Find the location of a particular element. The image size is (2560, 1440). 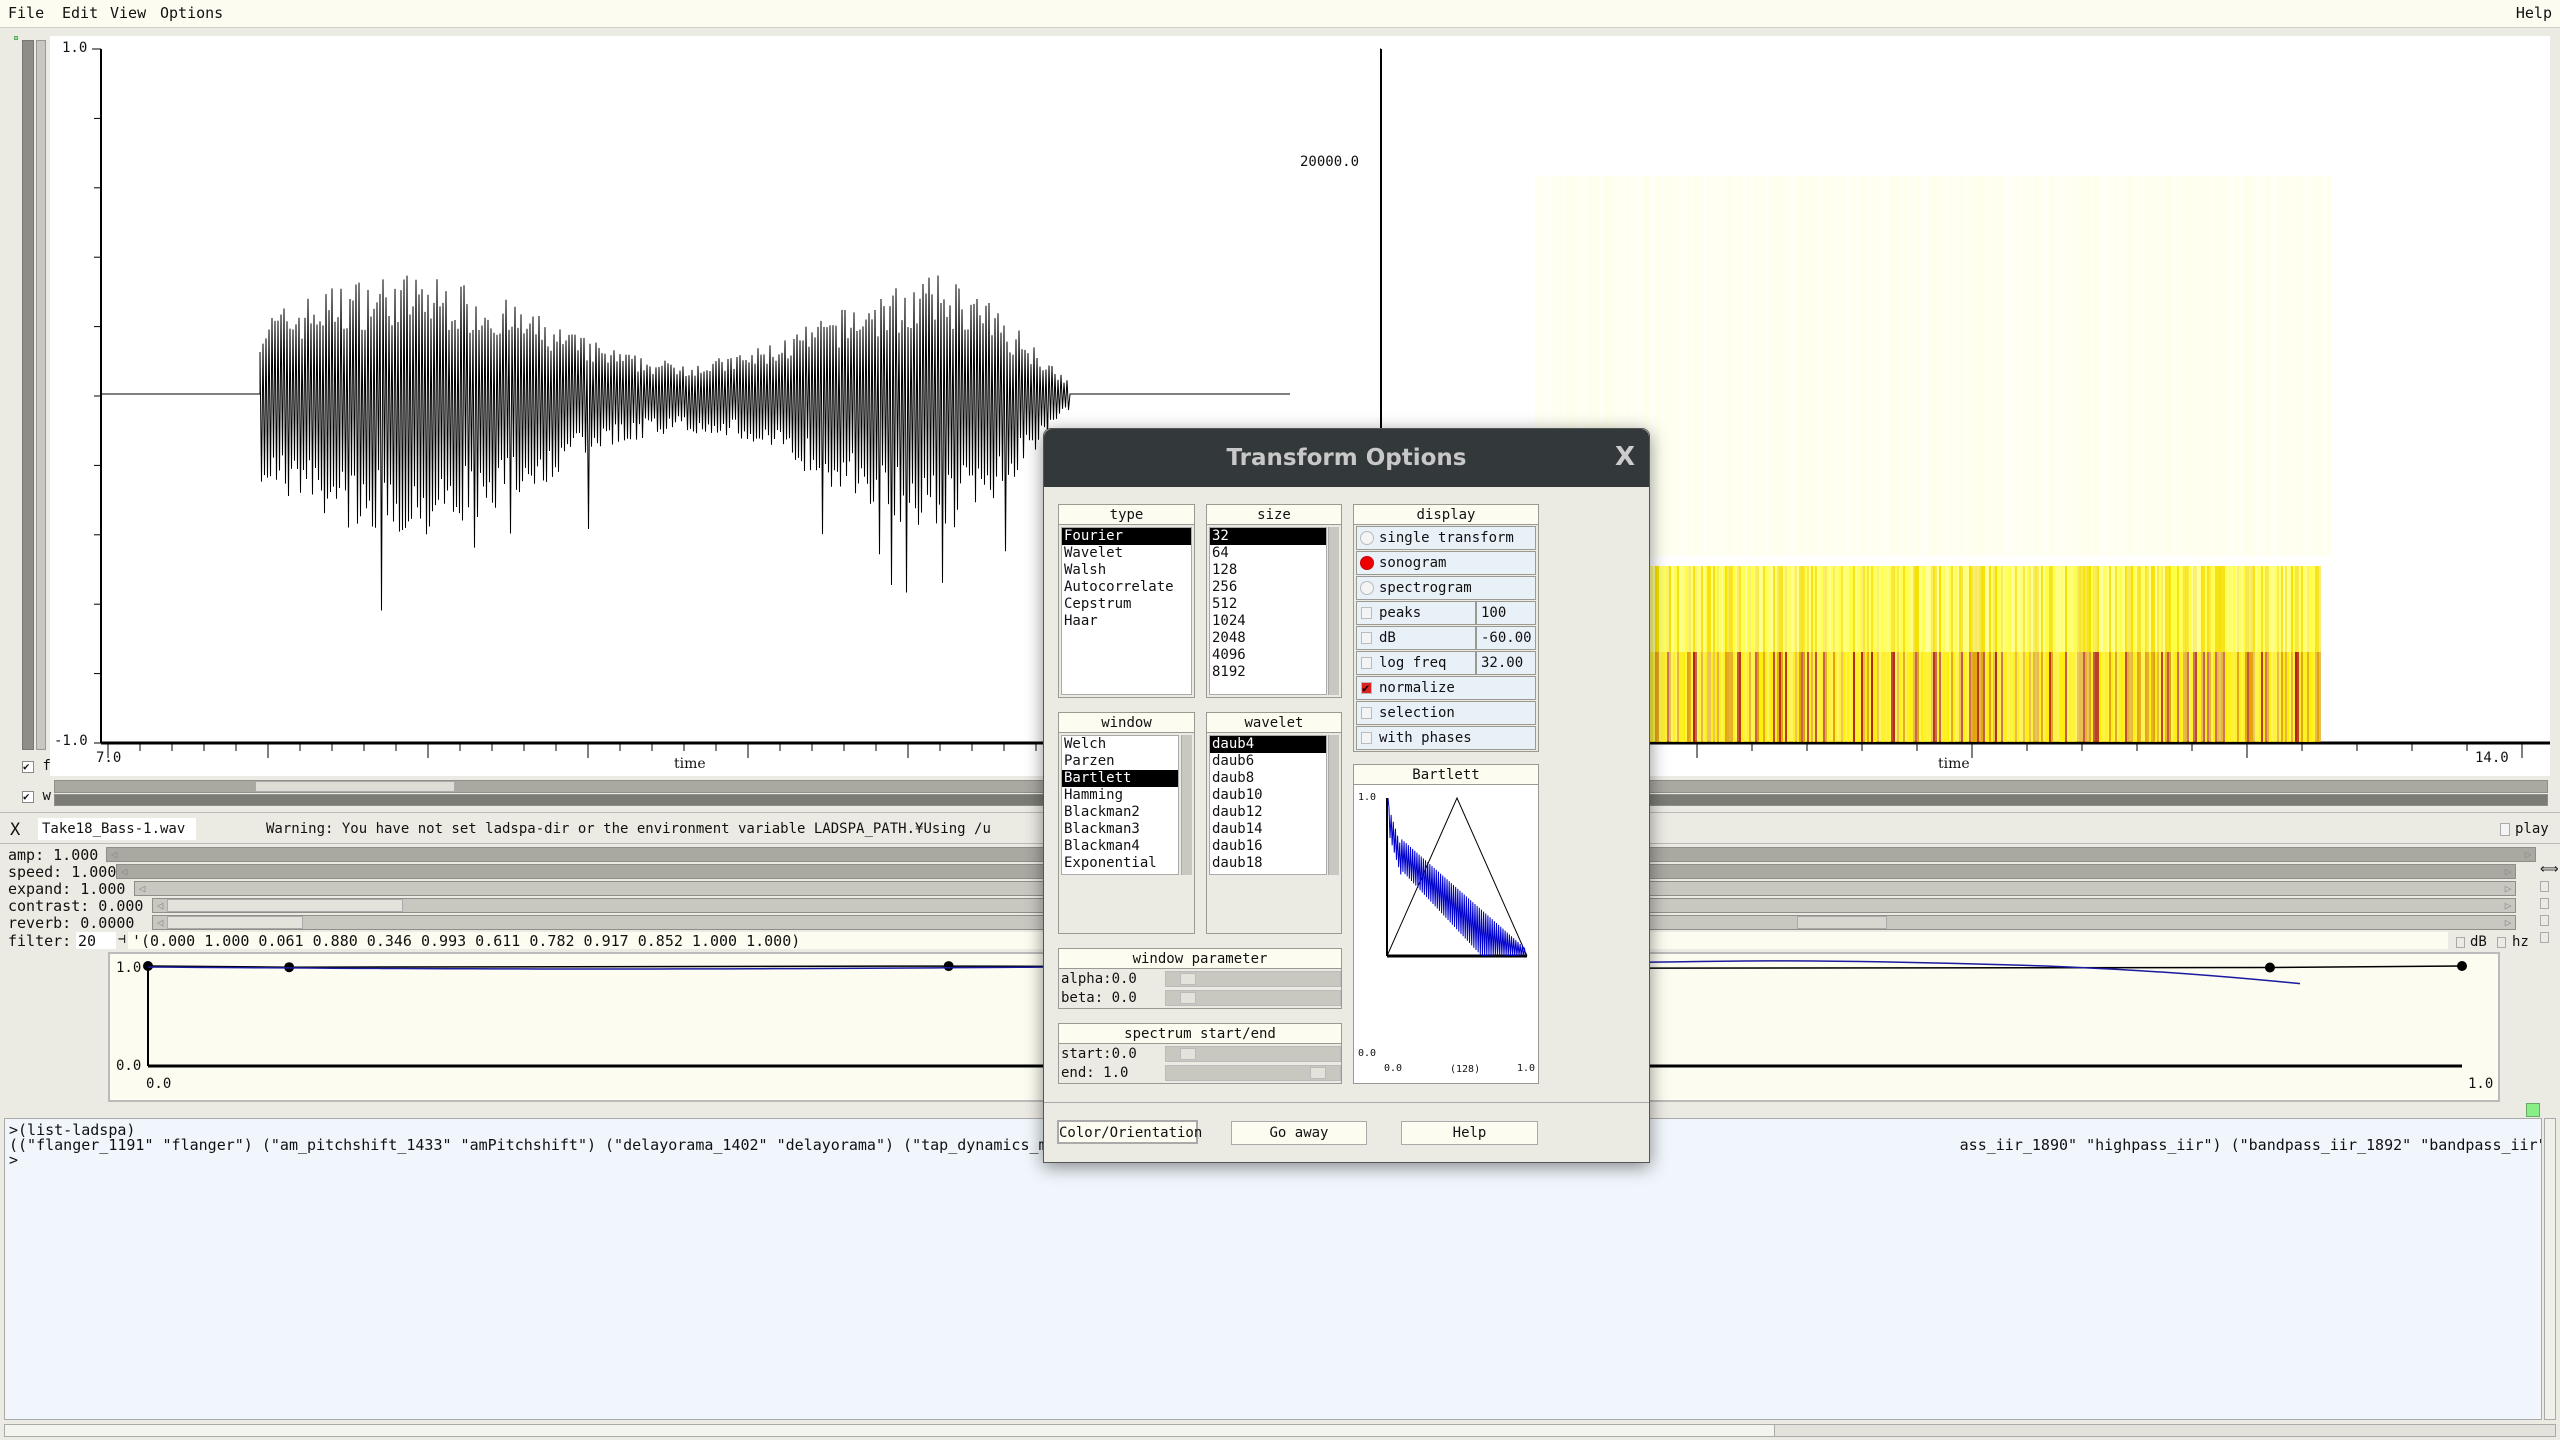

list-item: daub4 is located at coordinates (1268, 744).